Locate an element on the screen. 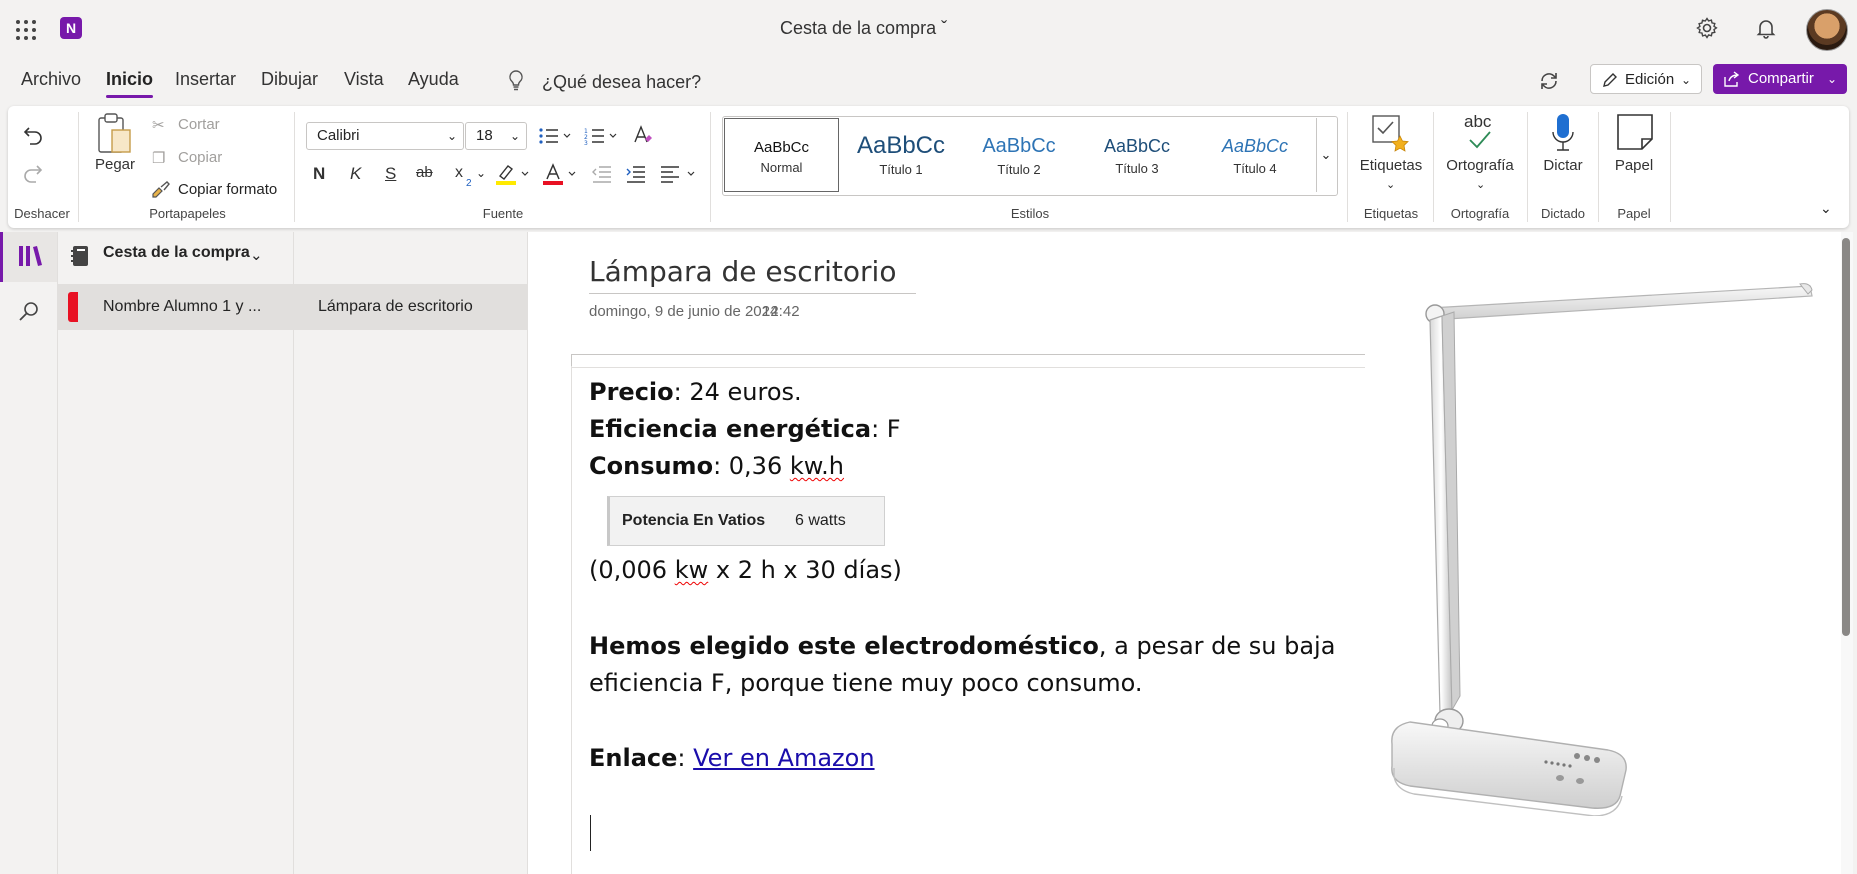 This screenshot has height=874, width=1857. strikethrough-button: ab is located at coordinates (424, 172).